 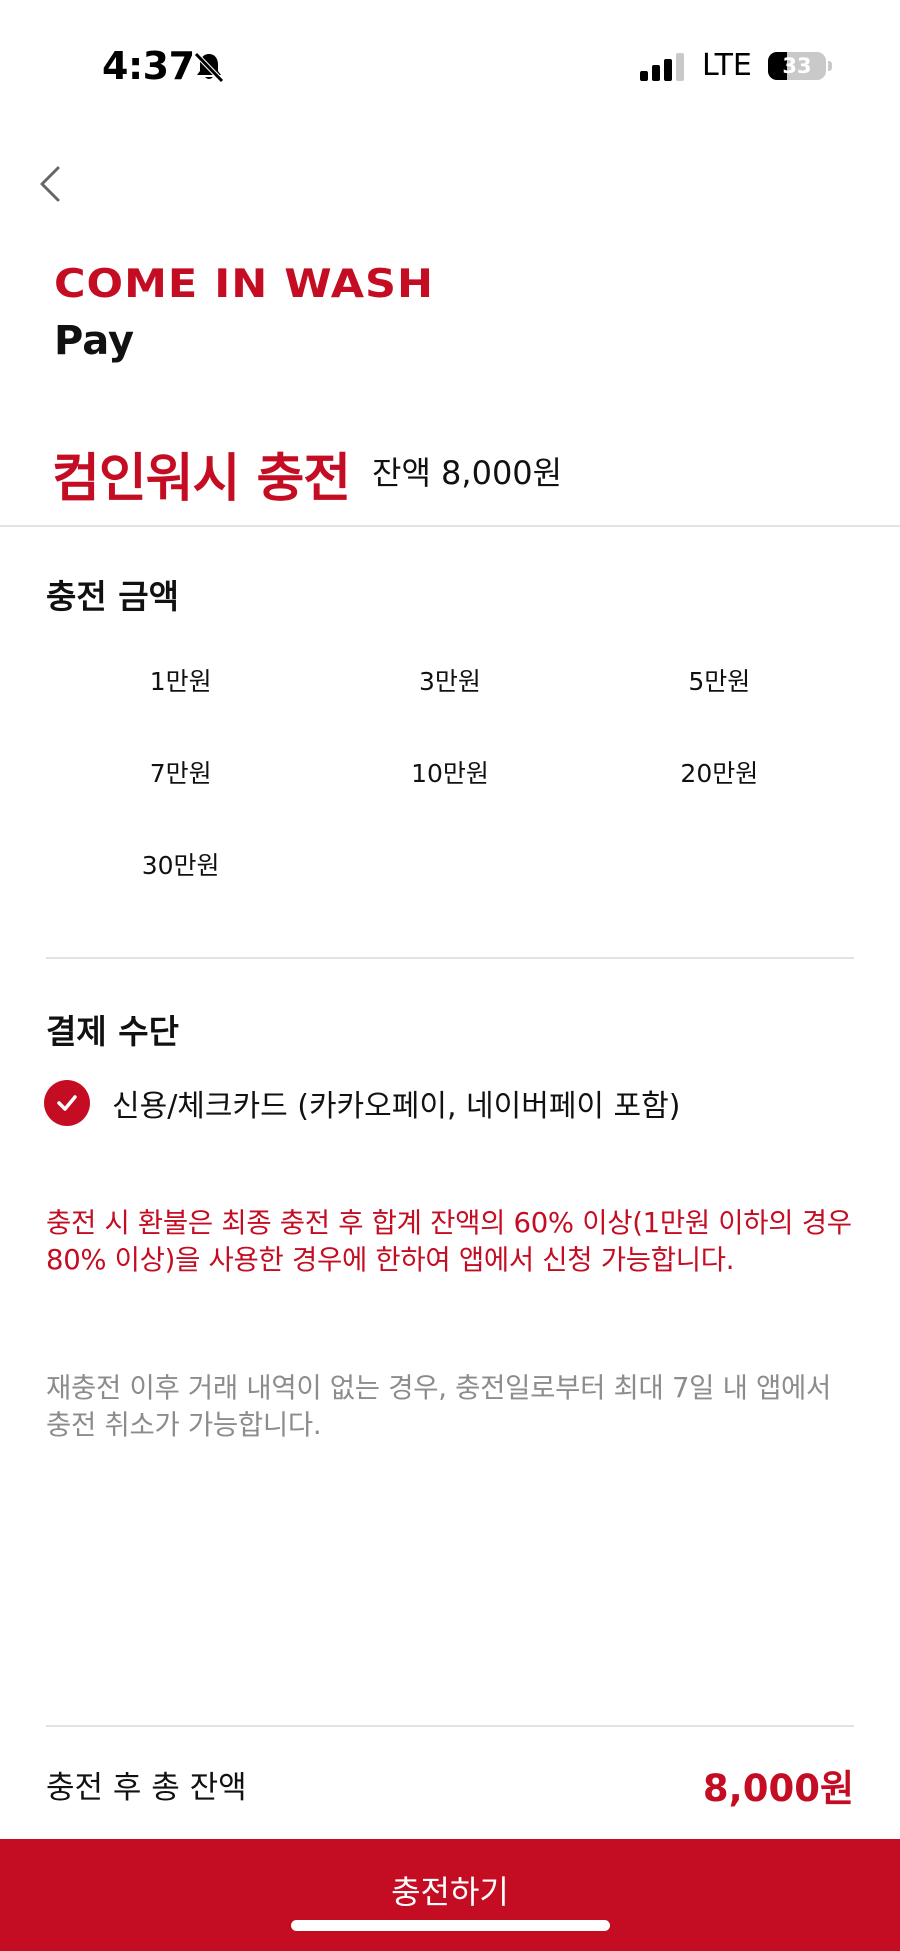 I want to click on check-circle-icon, so click(x=67, y=1103).